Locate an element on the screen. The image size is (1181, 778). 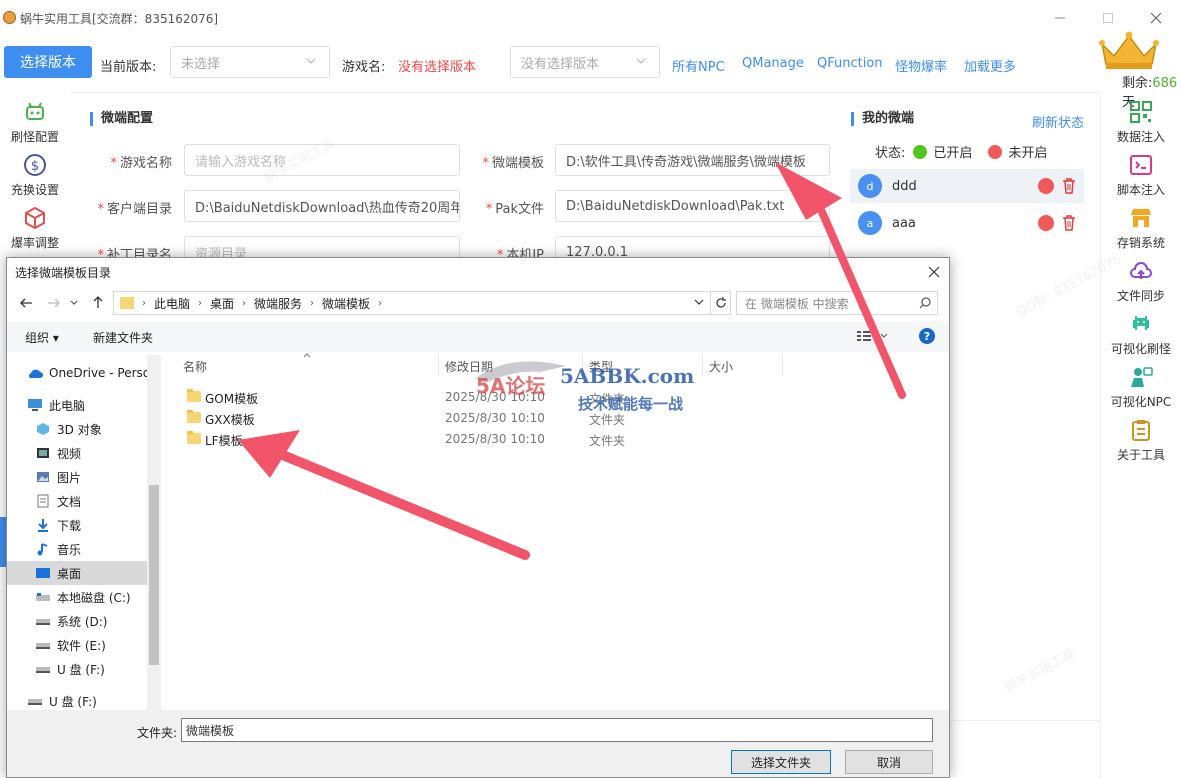
folder-name-input: 微端模板 is located at coordinates (557, 730).